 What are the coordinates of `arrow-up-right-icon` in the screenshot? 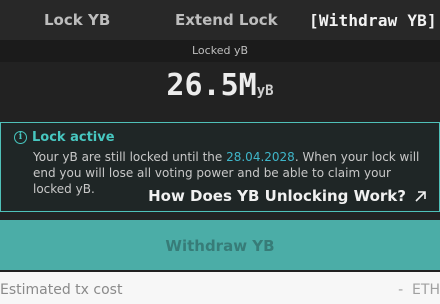 It's located at (420, 196).